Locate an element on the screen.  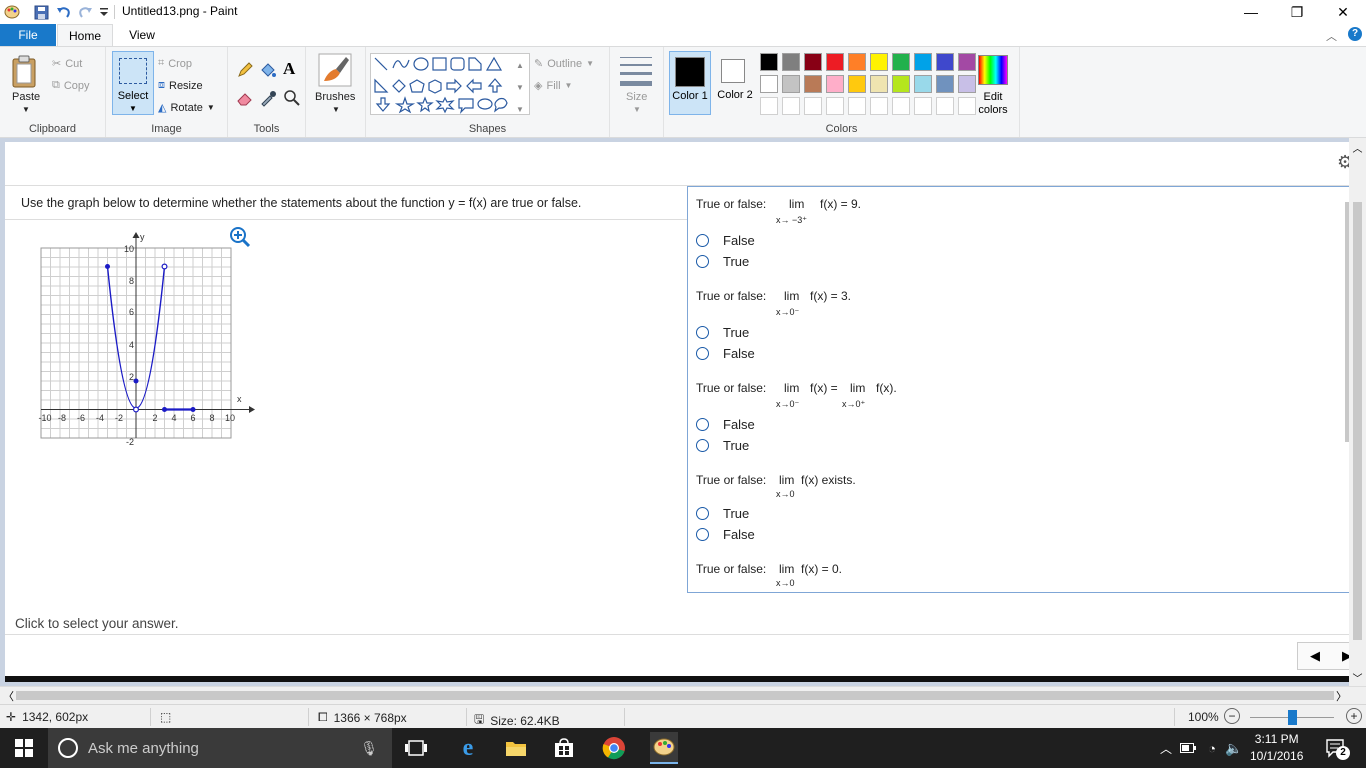
file-explorer-icon is located at coordinates (516, 748).